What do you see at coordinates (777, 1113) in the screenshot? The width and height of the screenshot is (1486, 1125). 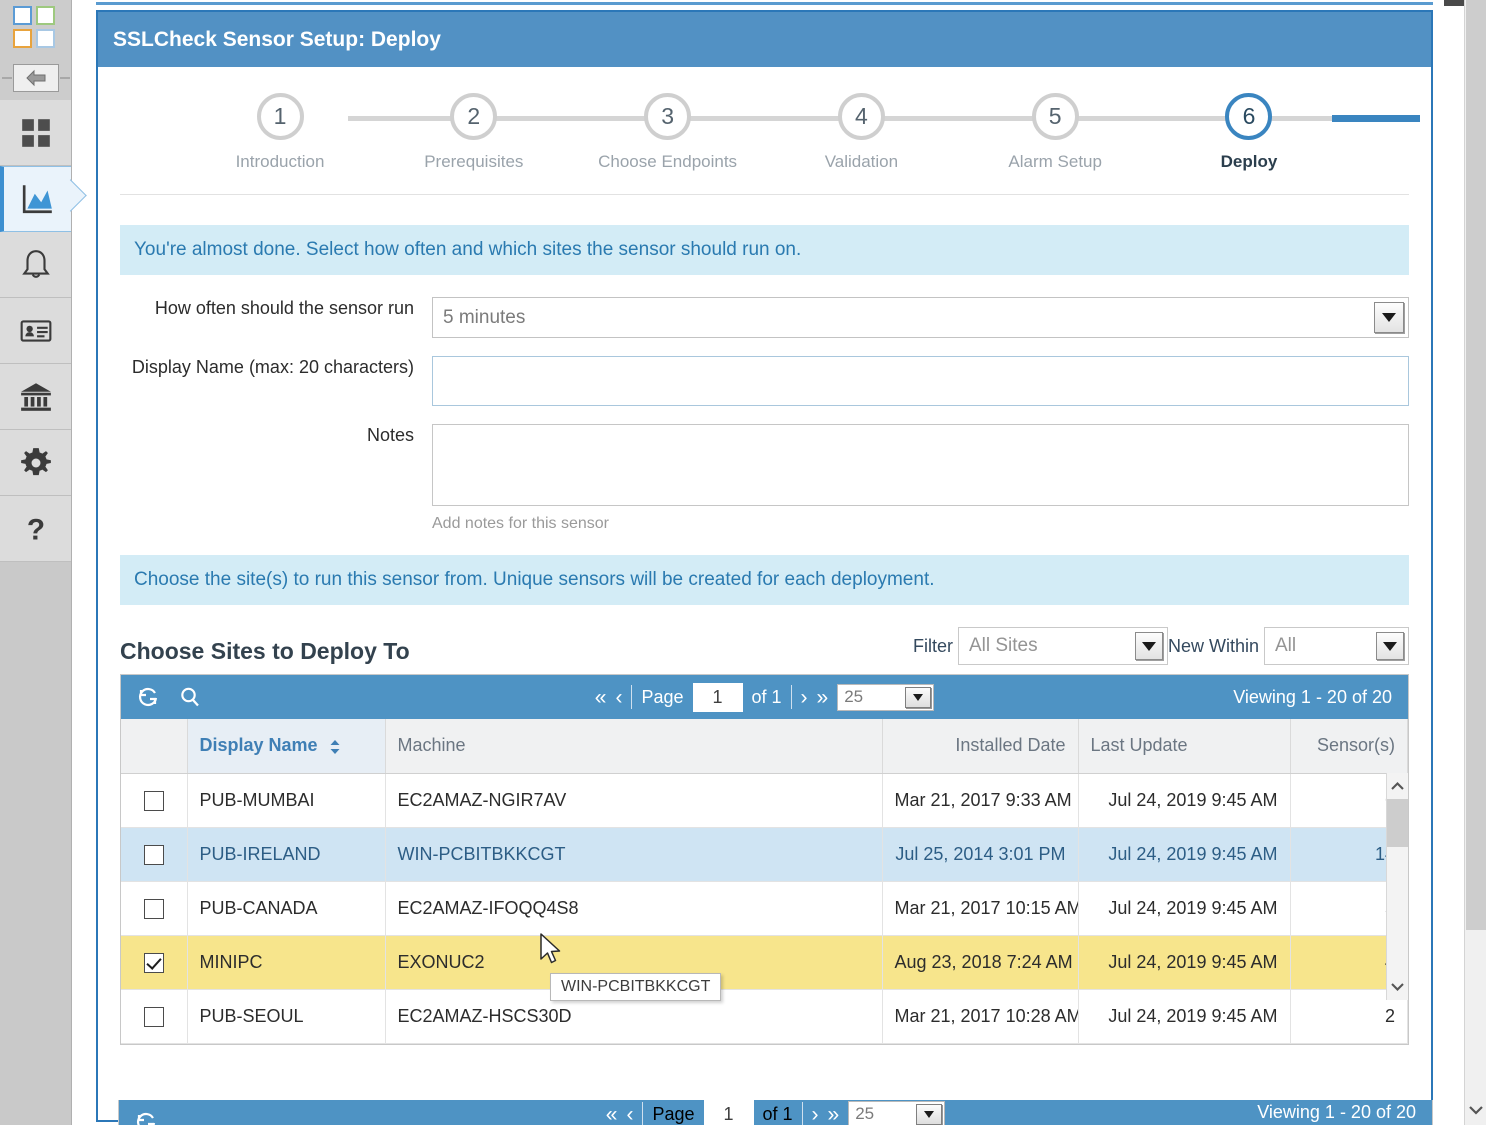 I see `page-count-label-bottom: of 1` at bounding box center [777, 1113].